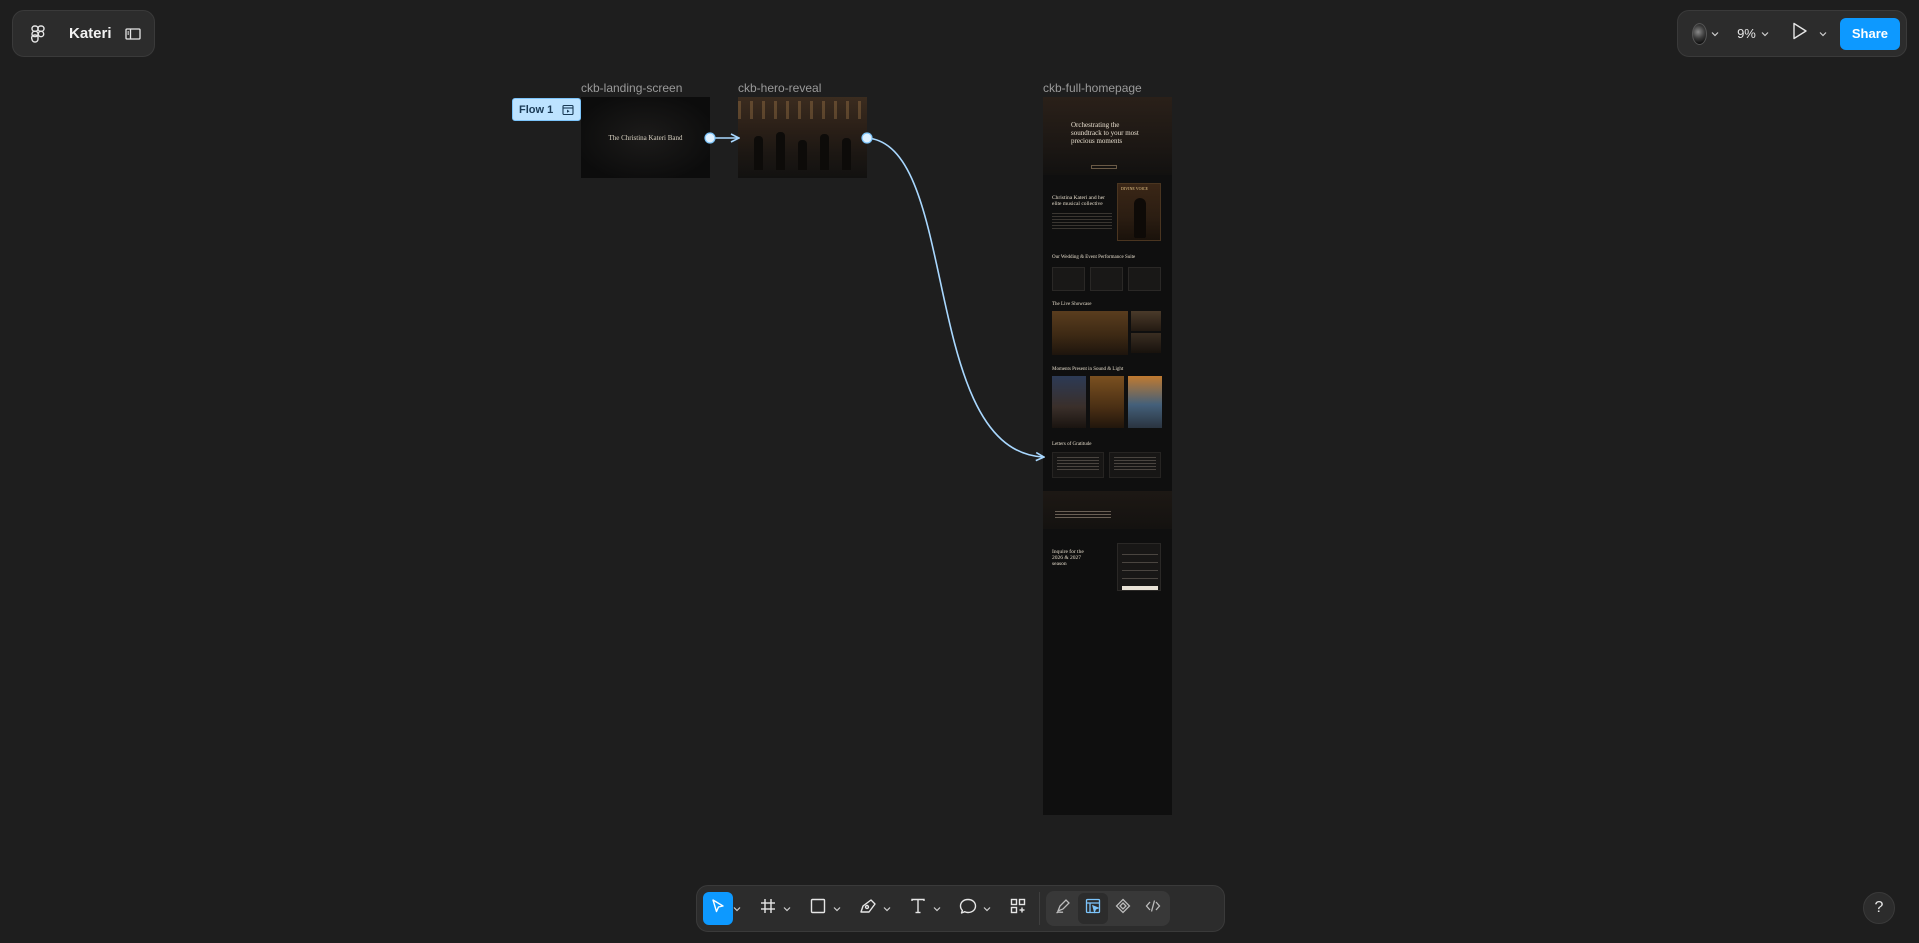 The height and width of the screenshot is (943, 1919). I want to click on portrait-caption: DIVINE VOICE, so click(1134, 188).